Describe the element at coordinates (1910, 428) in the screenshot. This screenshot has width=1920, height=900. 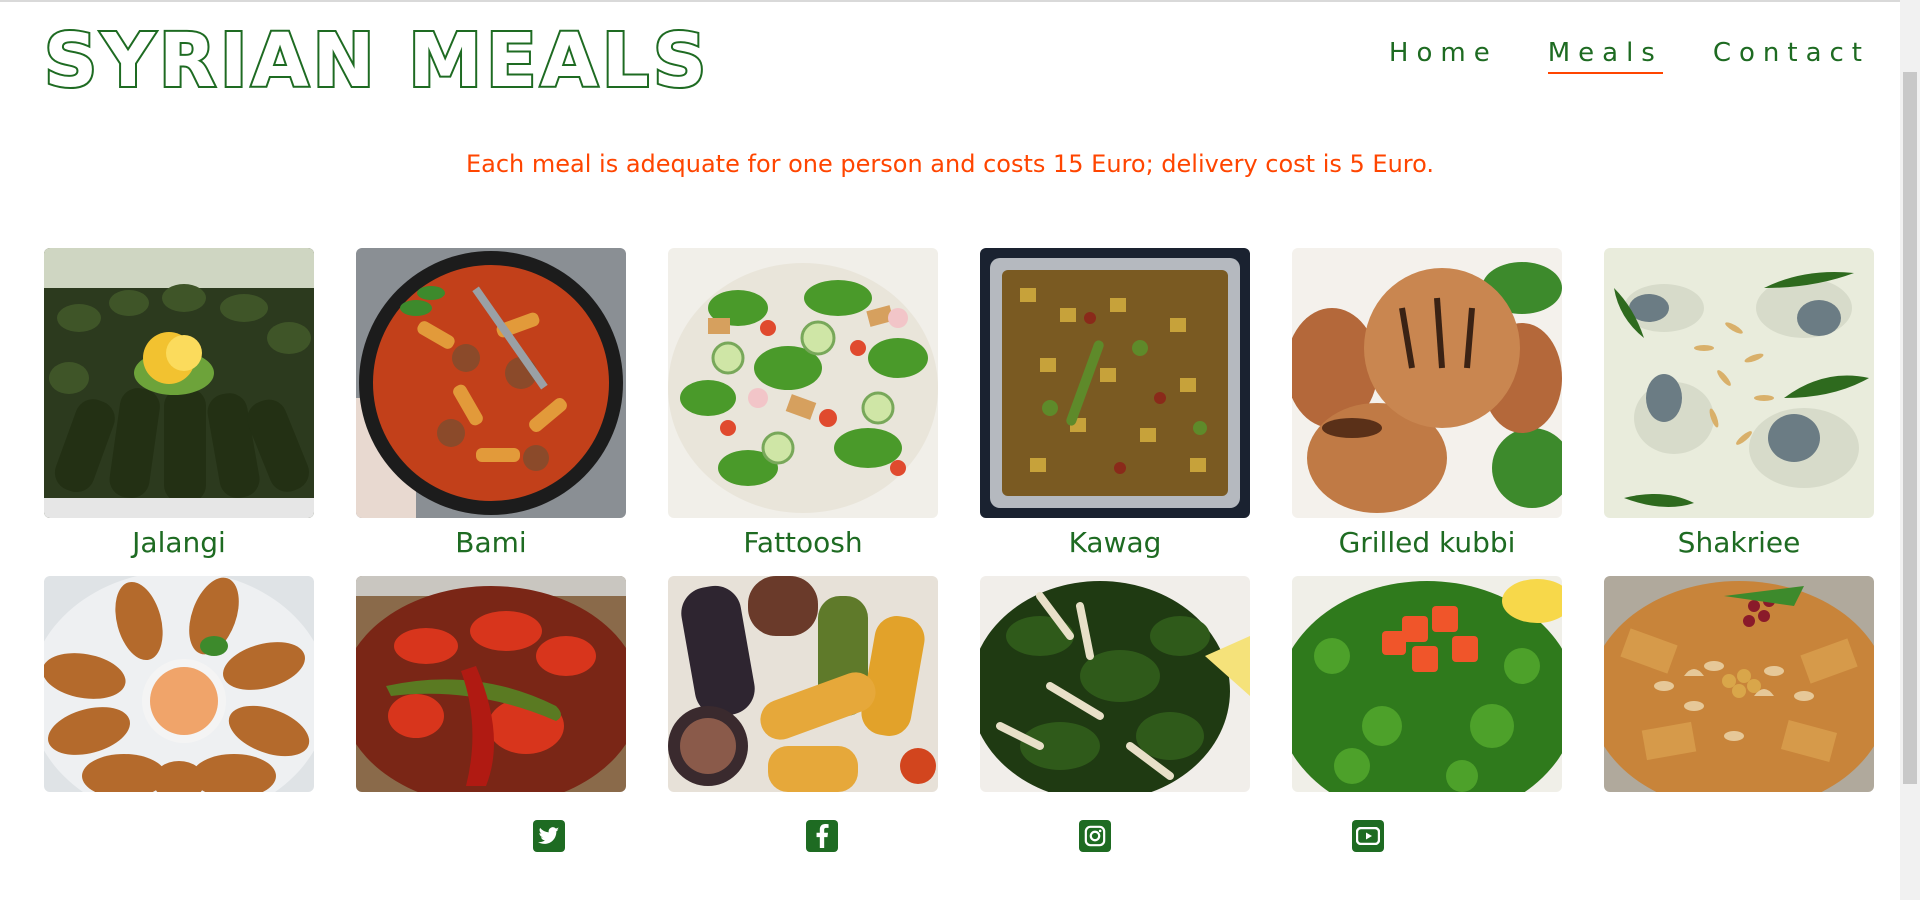
I see `scrollbar-thumb` at that location.